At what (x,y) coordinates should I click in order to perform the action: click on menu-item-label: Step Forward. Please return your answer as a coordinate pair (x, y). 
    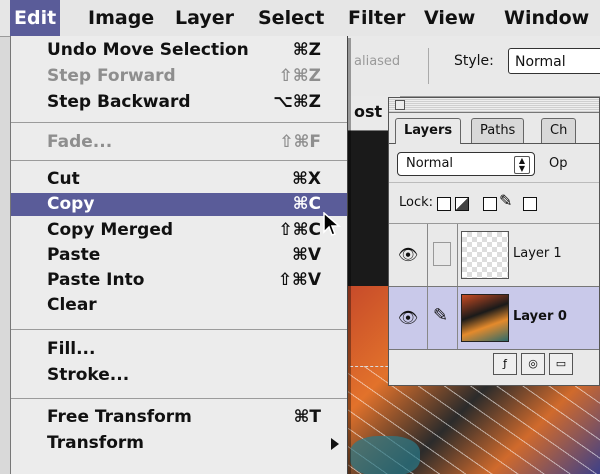
    Looking at the image, I should click on (111, 76).